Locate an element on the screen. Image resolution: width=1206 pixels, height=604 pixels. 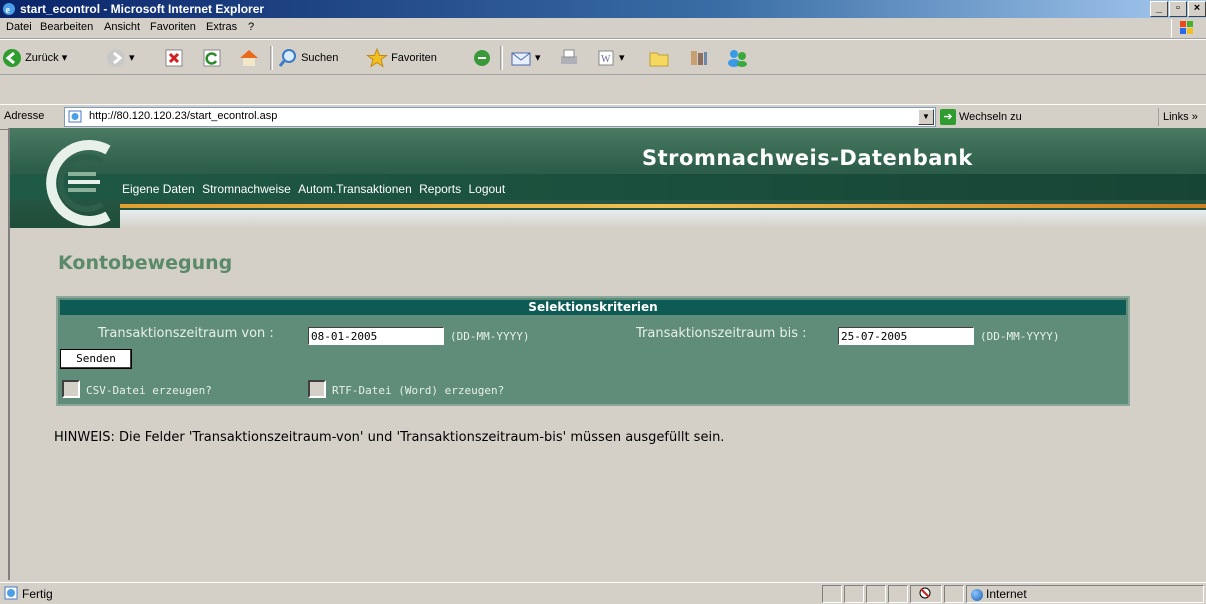
mail-button: ▾ is located at coordinates (525, 58).